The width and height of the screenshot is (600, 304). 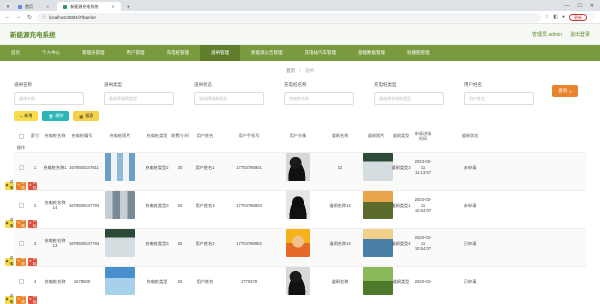 I want to click on column-header: 道闸类型, so click(x=401, y=136).